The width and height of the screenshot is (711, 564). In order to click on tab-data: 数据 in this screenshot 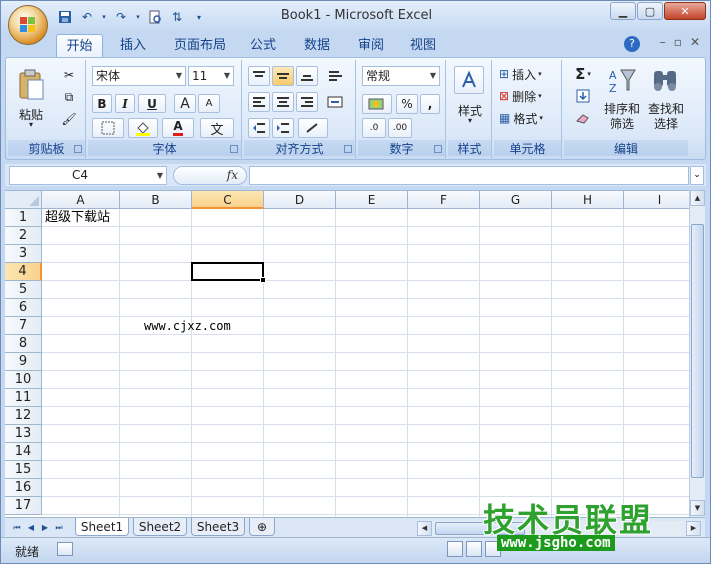, I will do `click(317, 45)`.